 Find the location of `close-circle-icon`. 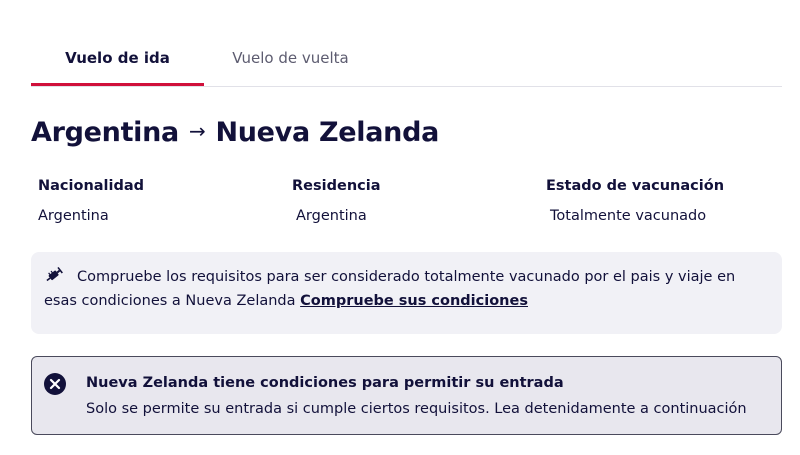

close-circle-icon is located at coordinates (55, 384).